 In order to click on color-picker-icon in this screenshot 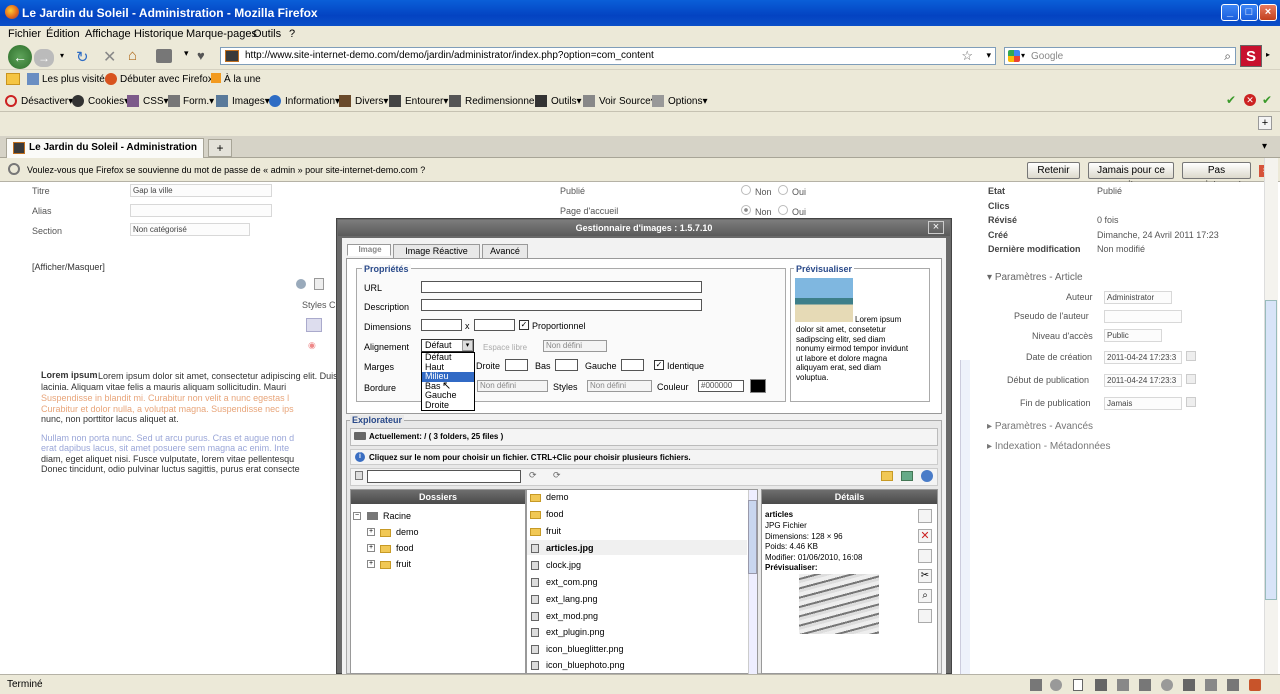, I will do `click(758, 386)`.